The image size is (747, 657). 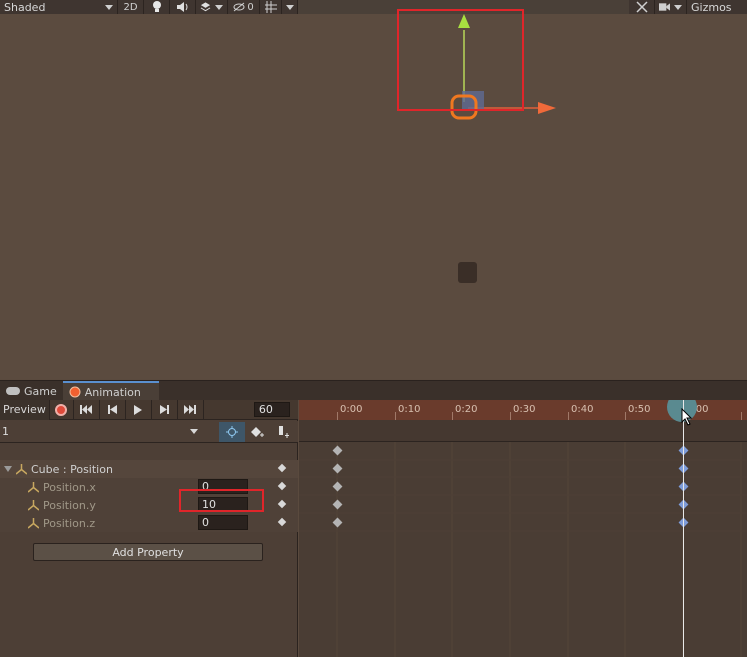 What do you see at coordinates (351, 409) in the screenshot?
I see `ruler-label: 0:00` at bounding box center [351, 409].